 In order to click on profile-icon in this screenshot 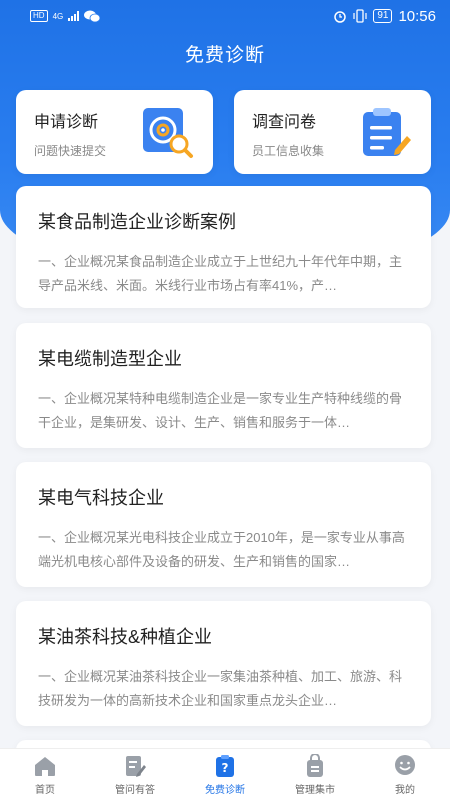, I will do `click(405, 764)`.